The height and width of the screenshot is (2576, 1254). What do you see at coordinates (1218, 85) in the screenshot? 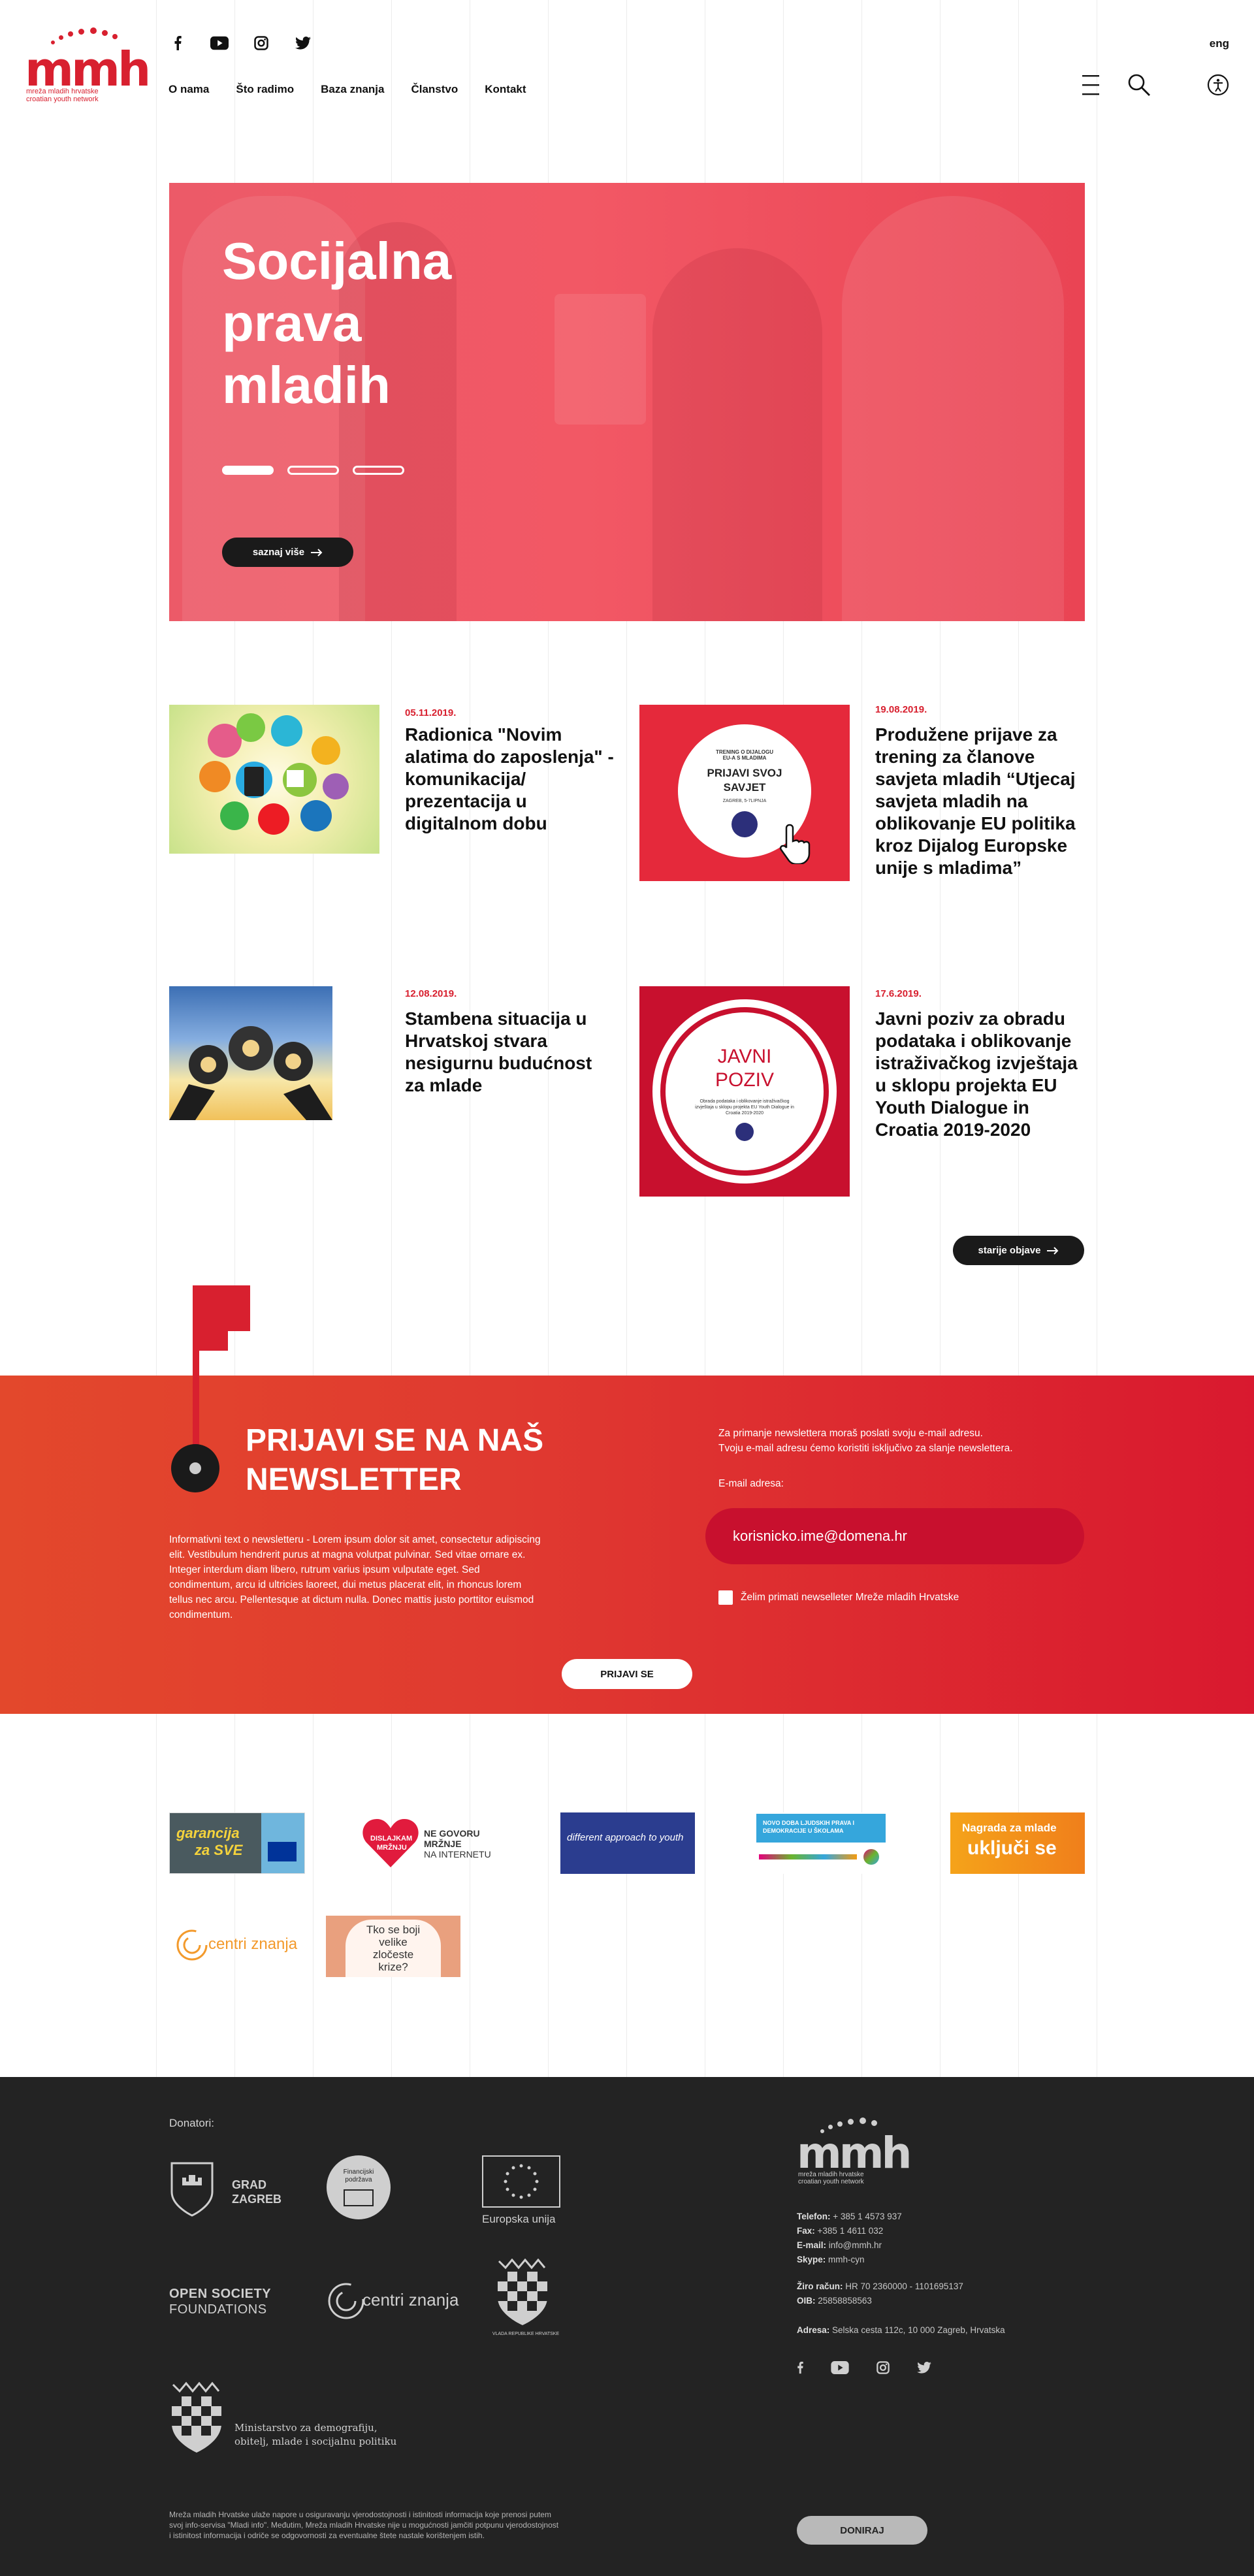
I see `accessibility-icon` at bounding box center [1218, 85].